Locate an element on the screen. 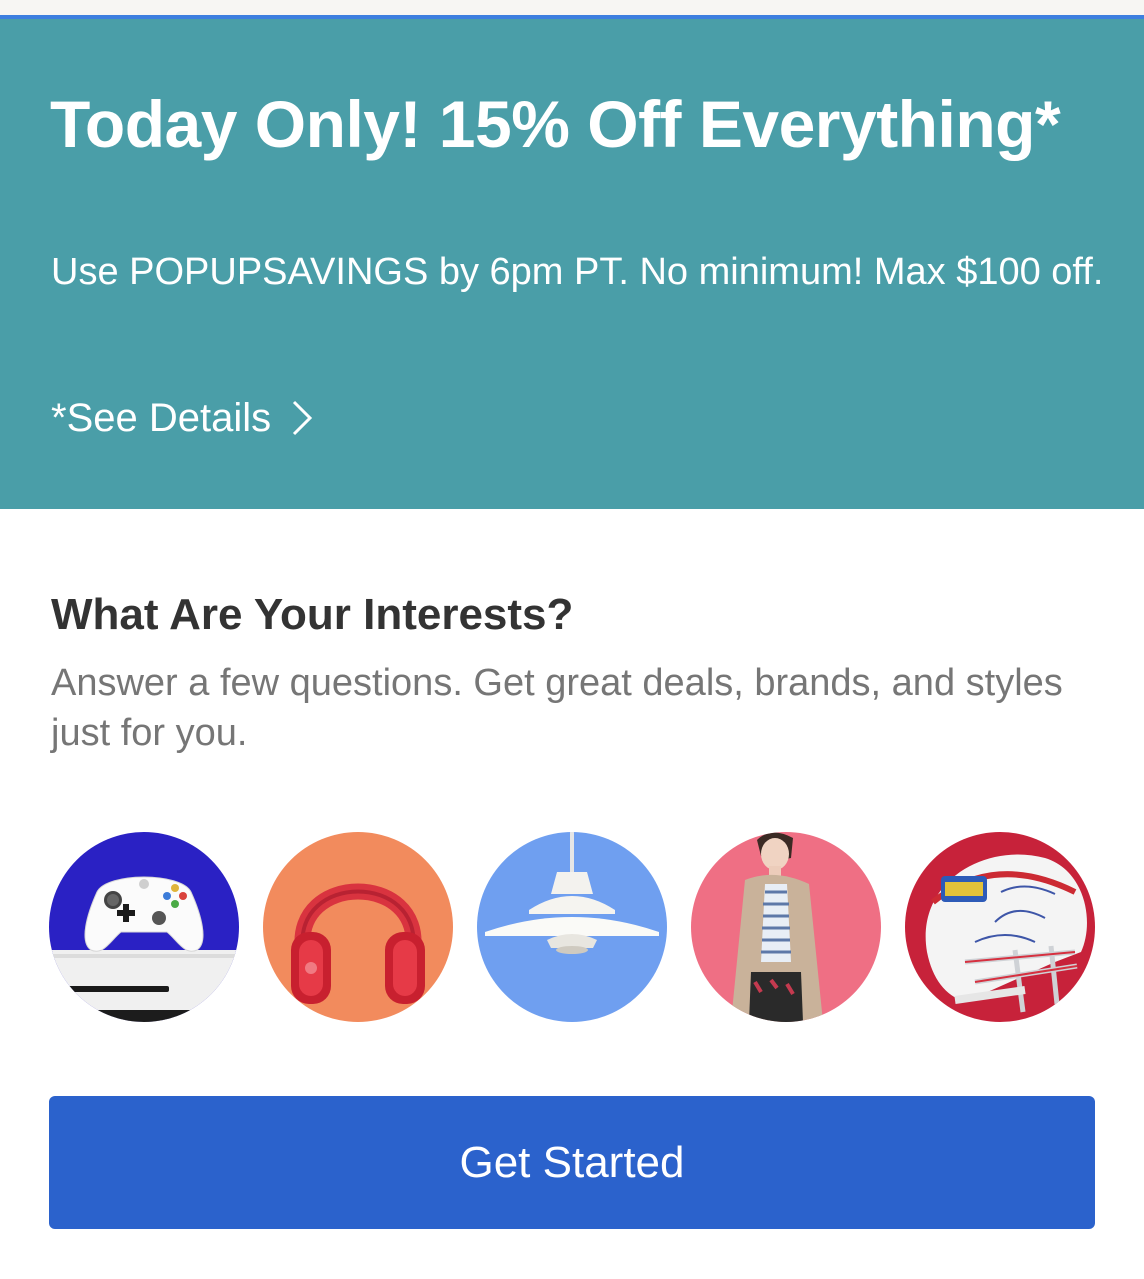 This screenshot has height=1279, width=1144. interest-category-sports is located at coordinates (1000, 927).